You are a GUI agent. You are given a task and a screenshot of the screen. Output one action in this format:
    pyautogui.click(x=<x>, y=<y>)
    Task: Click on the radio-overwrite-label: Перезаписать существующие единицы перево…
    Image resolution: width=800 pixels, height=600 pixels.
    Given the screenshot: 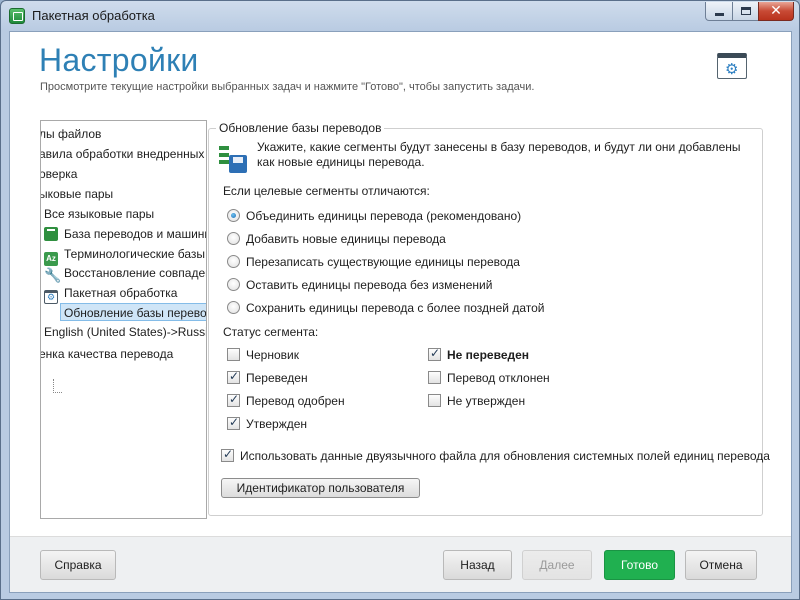 What is the action you would take?
    pyautogui.click(x=383, y=262)
    